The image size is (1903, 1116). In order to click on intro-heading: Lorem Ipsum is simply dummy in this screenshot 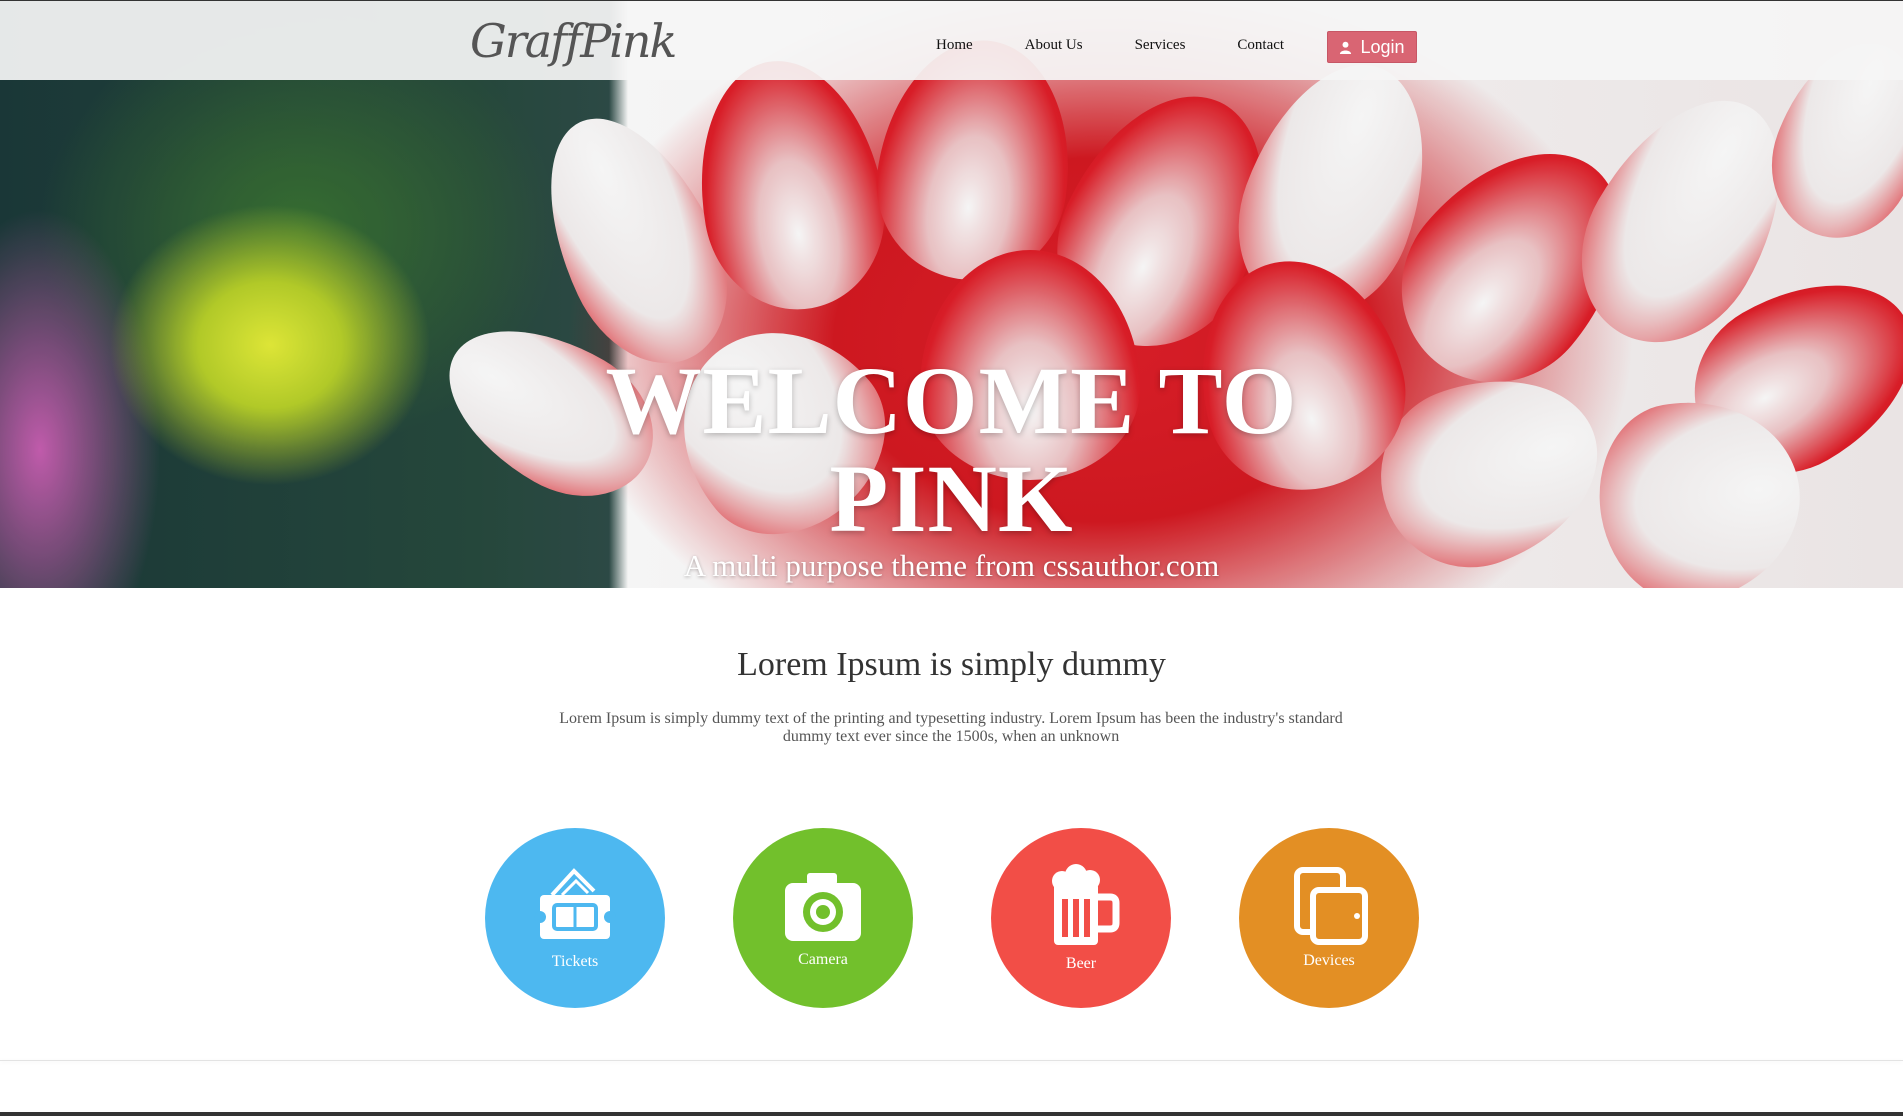, I will do `click(951, 664)`.